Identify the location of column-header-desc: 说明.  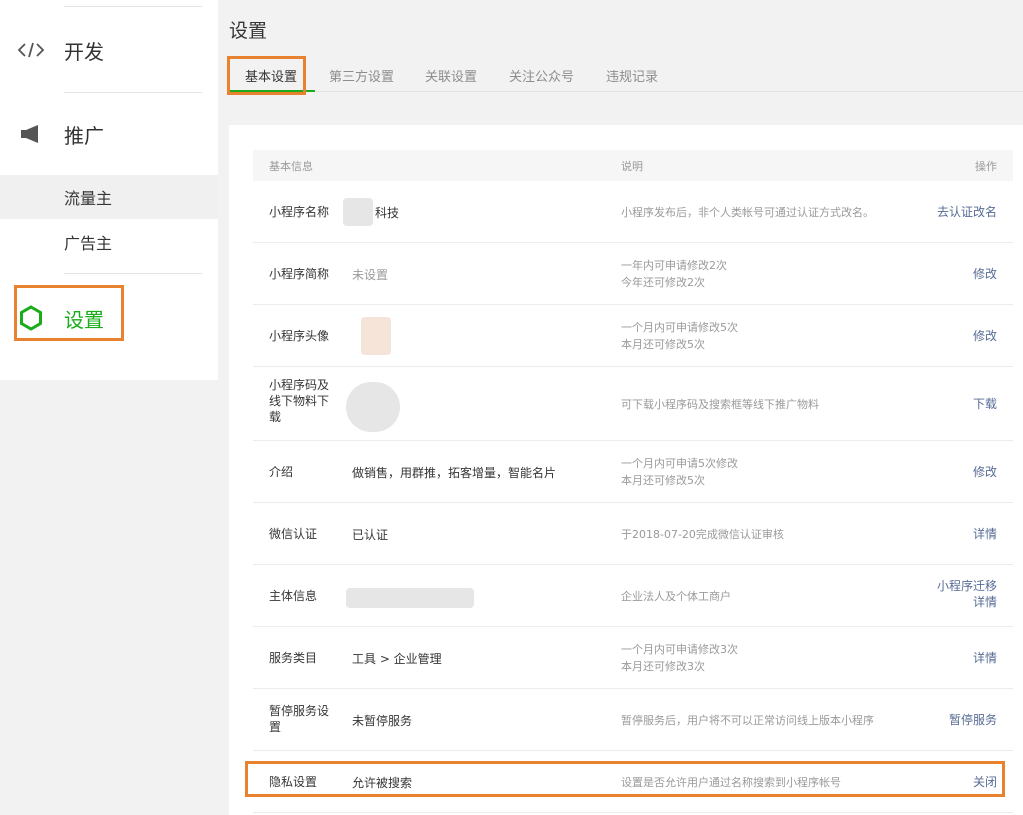
(632, 166).